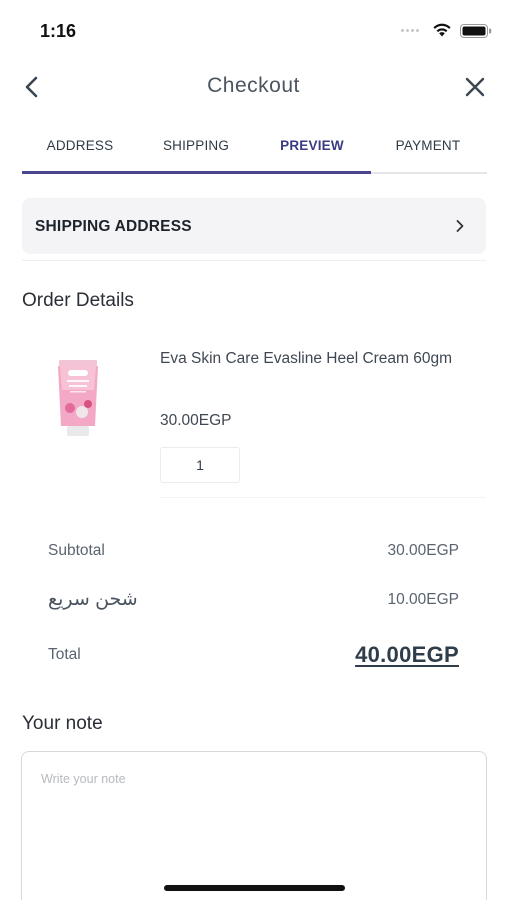 This screenshot has height=900, width=507. What do you see at coordinates (428, 140) in the screenshot?
I see `tab-payment: PAYMENT` at bounding box center [428, 140].